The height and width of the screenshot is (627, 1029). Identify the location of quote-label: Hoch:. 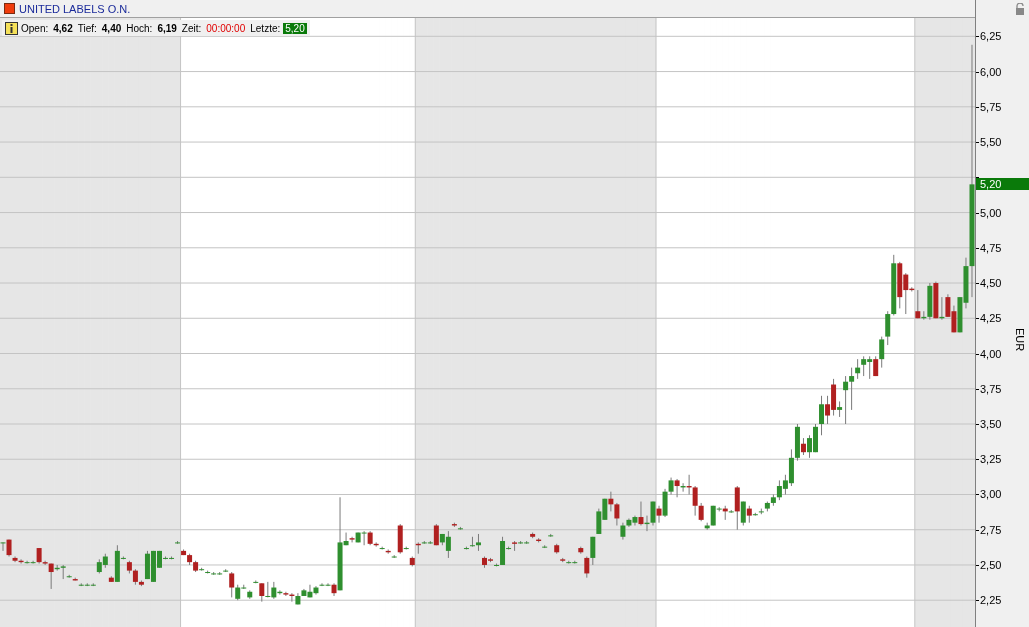
(139, 28).